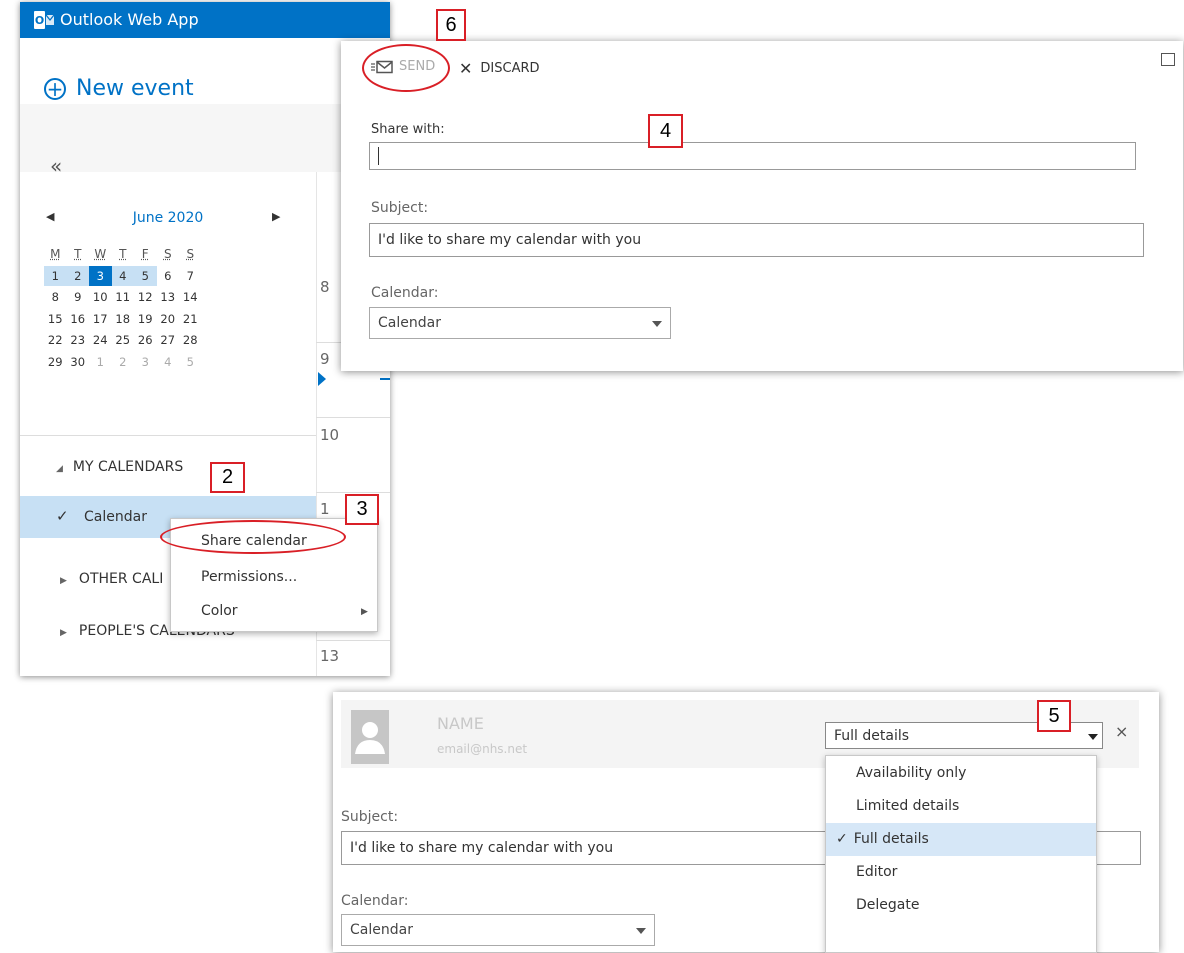  I want to click on calendar-day: 7, so click(190, 276).